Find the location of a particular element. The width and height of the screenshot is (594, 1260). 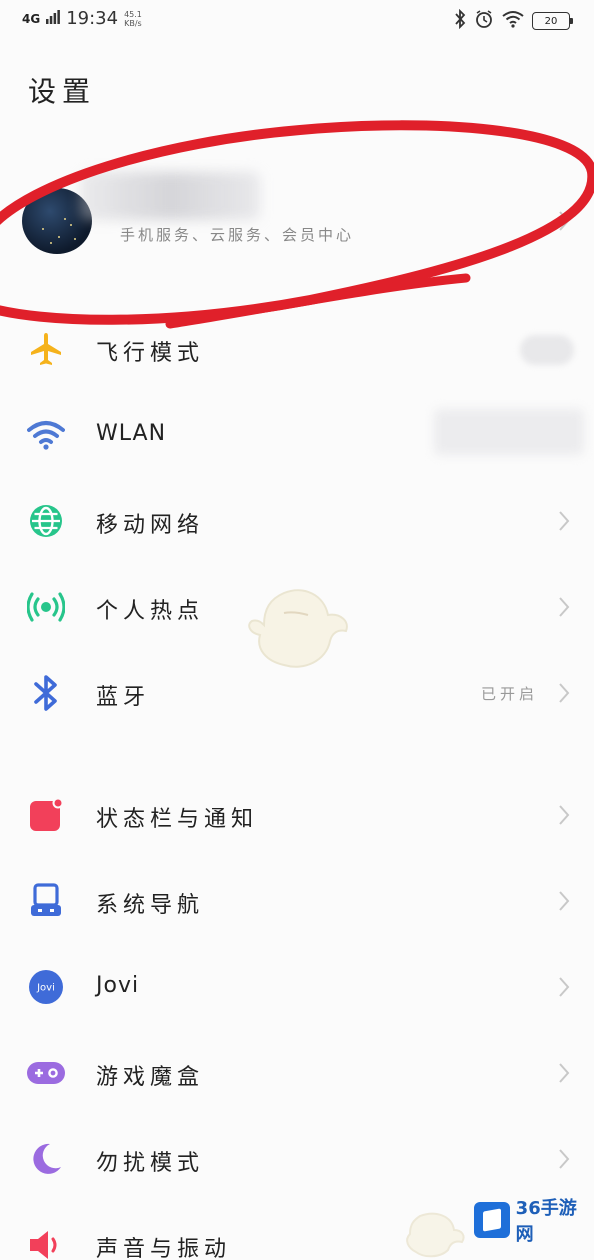

setting-label: 状态栏与通知 is located at coordinates (177, 819).